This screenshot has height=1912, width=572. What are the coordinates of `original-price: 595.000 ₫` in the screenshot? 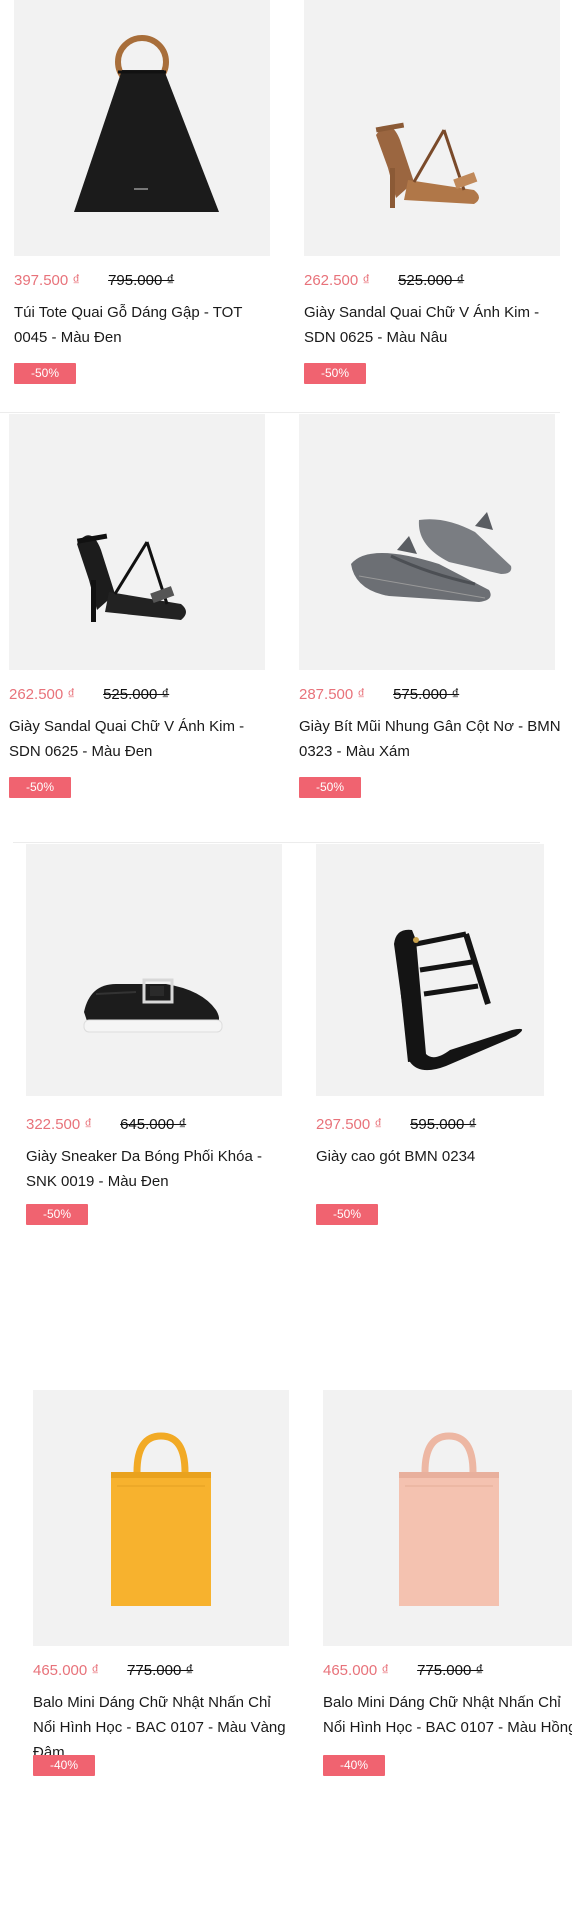 It's located at (443, 1124).